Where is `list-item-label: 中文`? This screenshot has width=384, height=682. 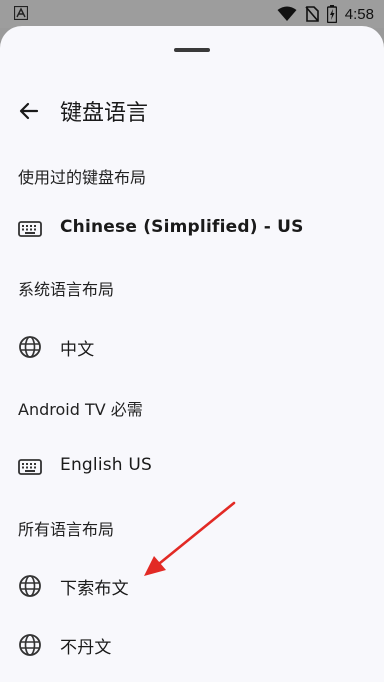 list-item-label: 中文 is located at coordinates (77, 350).